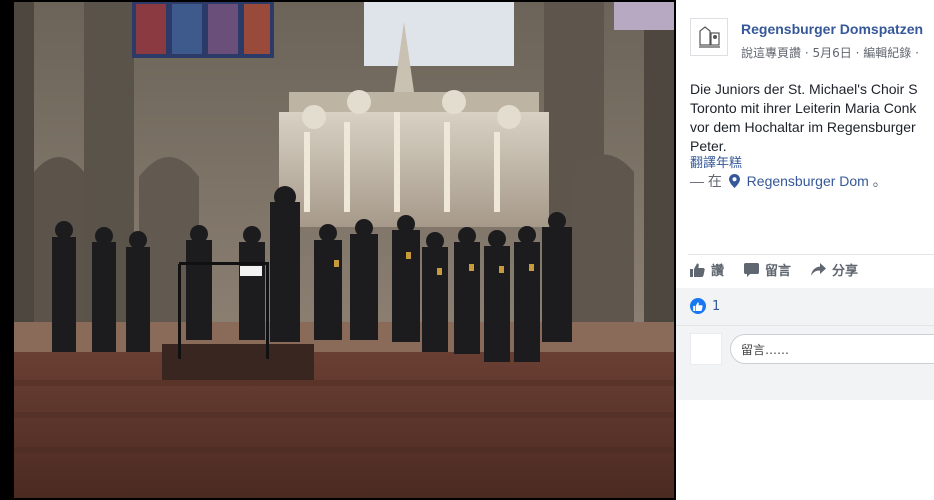 This screenshot has height=500, width=934. I want to click on share-button: 分享, so click(834, 269).